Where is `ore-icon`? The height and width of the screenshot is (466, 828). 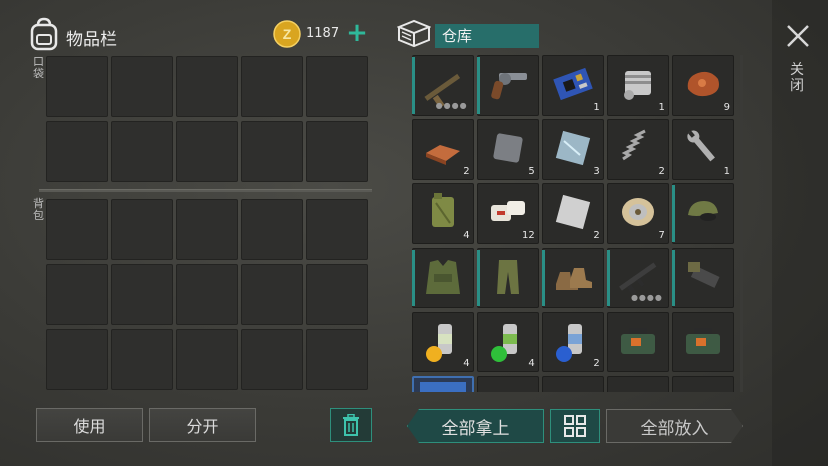
ore-icon is located at coordinates (704, 84).